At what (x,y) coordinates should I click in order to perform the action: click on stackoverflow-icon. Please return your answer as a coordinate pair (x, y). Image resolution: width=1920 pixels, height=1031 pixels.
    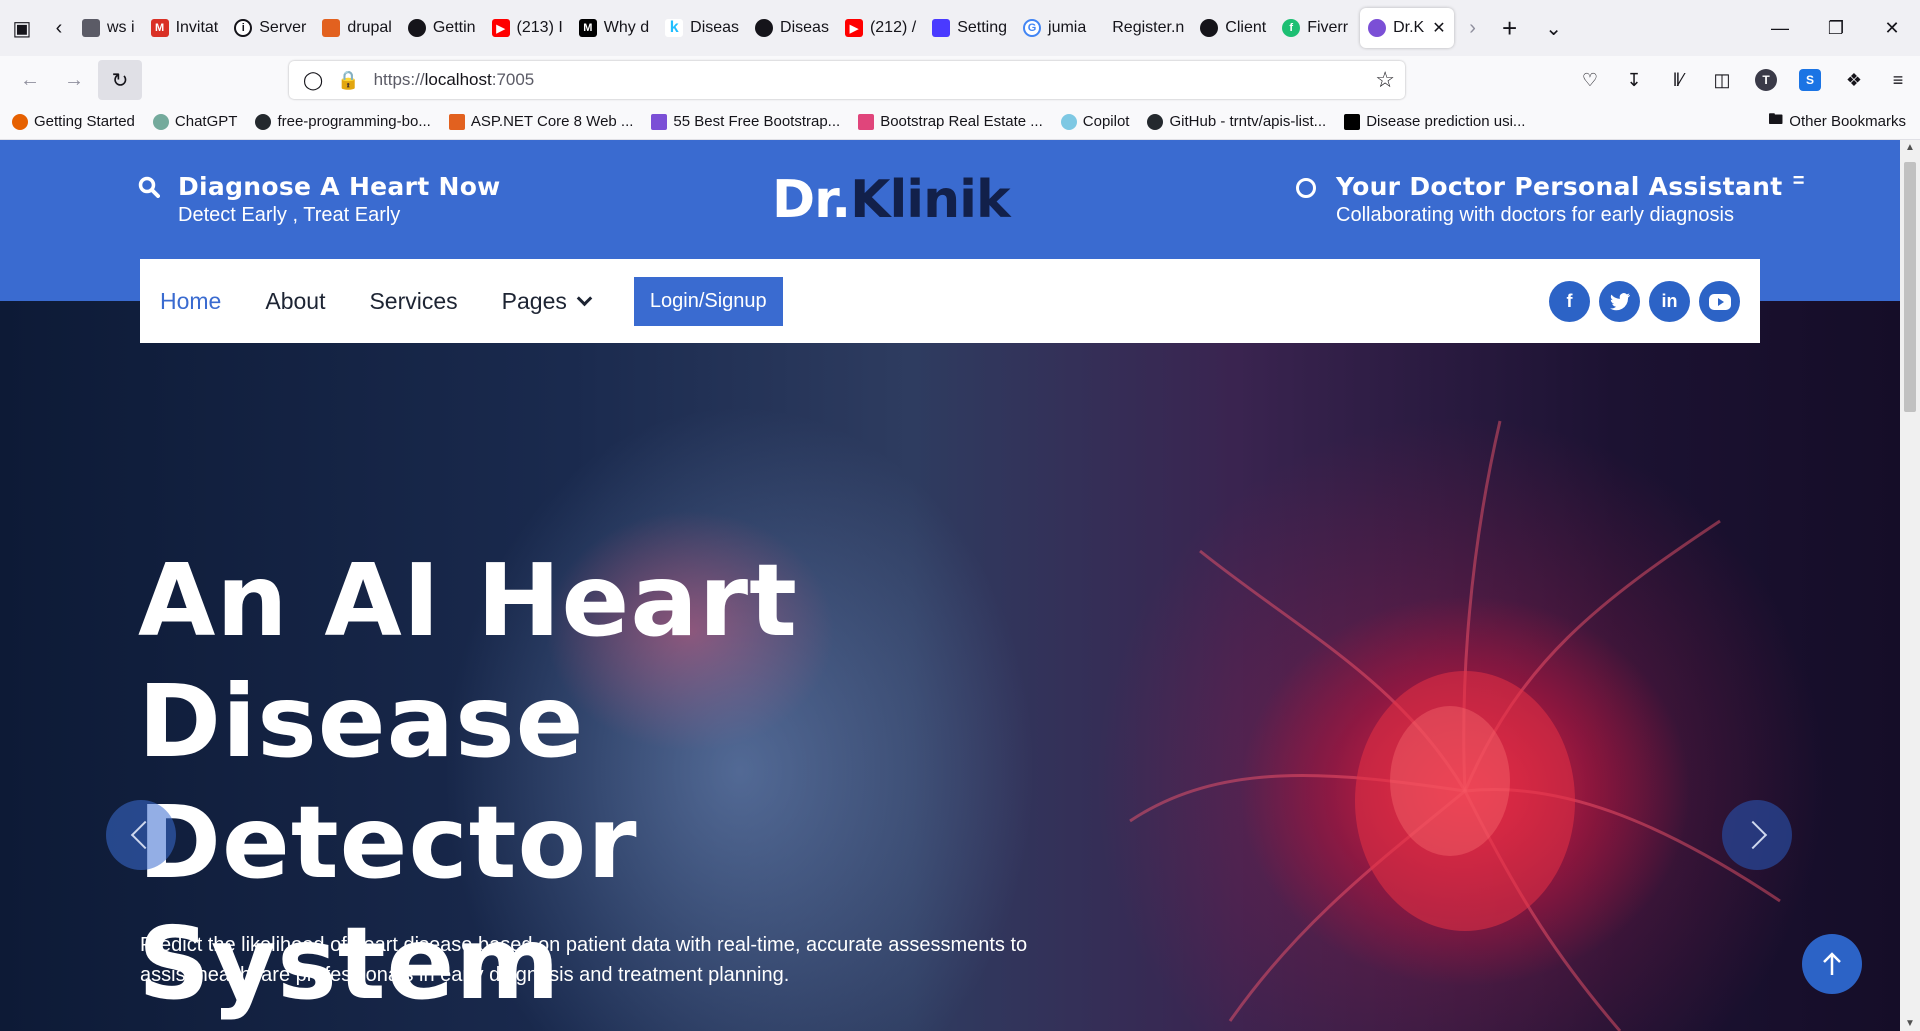
    Looking at the image, I should click on (456, 121).